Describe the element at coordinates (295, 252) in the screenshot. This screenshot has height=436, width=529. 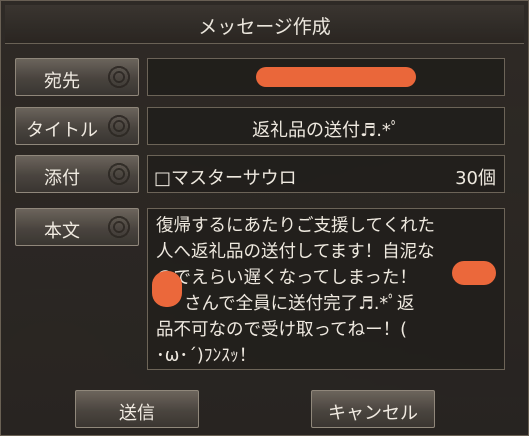
I see `body-line: 人へ返礼品の送付してます！自泥な` at that location.